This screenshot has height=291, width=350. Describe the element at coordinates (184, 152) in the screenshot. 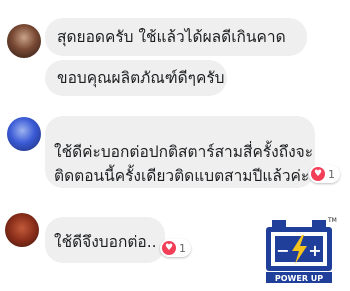

I see `comment-text-line: ใช้ดีค่ะบอกต่อปกติสตาร์สามสี่ครั้งถึงจะ` at that location.